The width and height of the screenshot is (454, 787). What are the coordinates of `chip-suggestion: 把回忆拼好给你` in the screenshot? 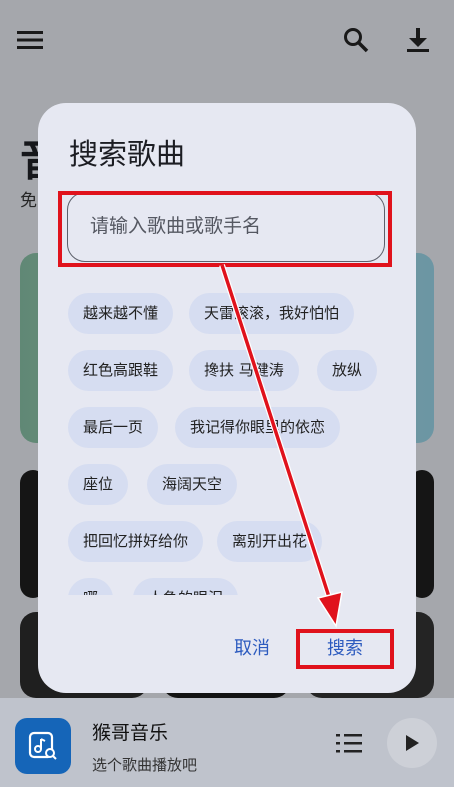 It's located at (136, 541).